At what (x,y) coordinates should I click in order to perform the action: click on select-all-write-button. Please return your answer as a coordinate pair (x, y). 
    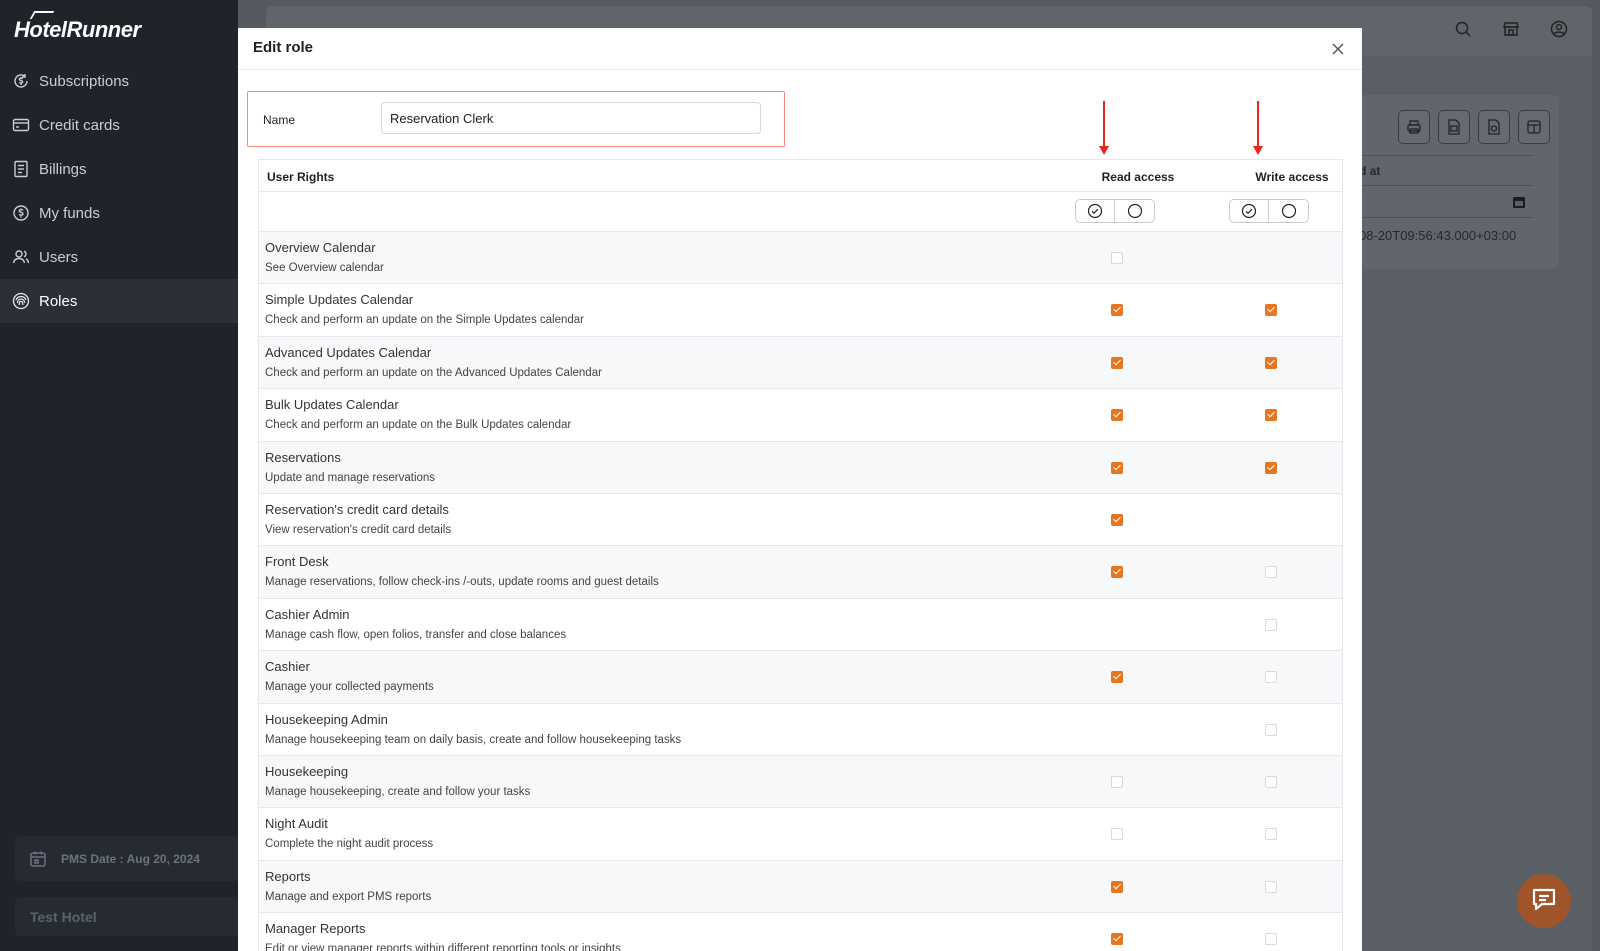
    Looking at the image, I should click on (1249, 211).